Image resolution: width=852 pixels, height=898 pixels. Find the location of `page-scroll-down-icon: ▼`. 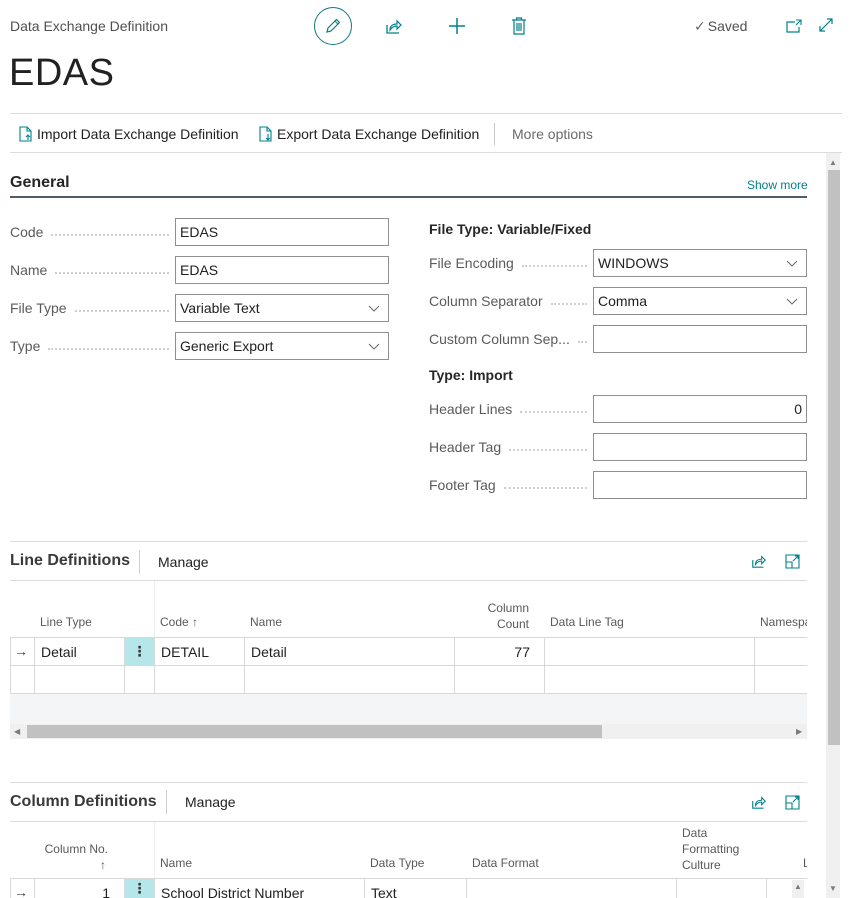

page-scroll-down-icon: ▼ is located at coordinates (833, 888).